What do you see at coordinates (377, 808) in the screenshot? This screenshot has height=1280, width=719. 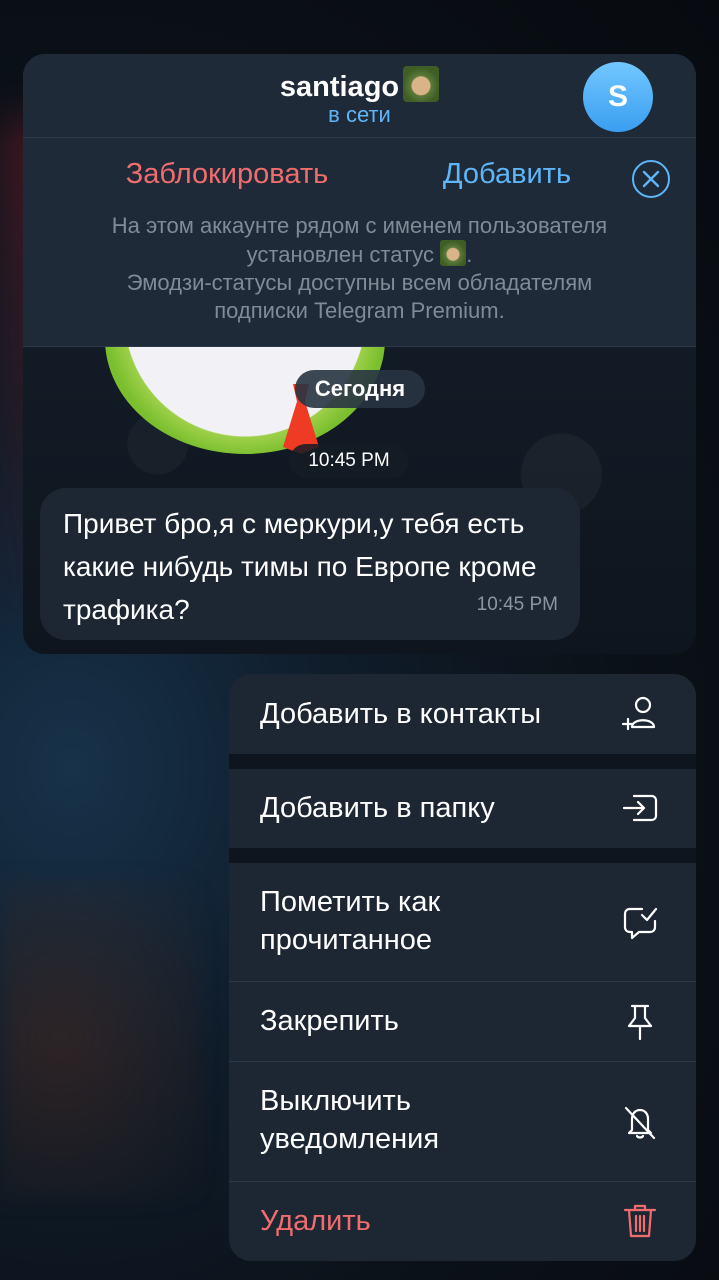 I see `menu-item-label: Добавить в папку` at bounding box center [377, 808].